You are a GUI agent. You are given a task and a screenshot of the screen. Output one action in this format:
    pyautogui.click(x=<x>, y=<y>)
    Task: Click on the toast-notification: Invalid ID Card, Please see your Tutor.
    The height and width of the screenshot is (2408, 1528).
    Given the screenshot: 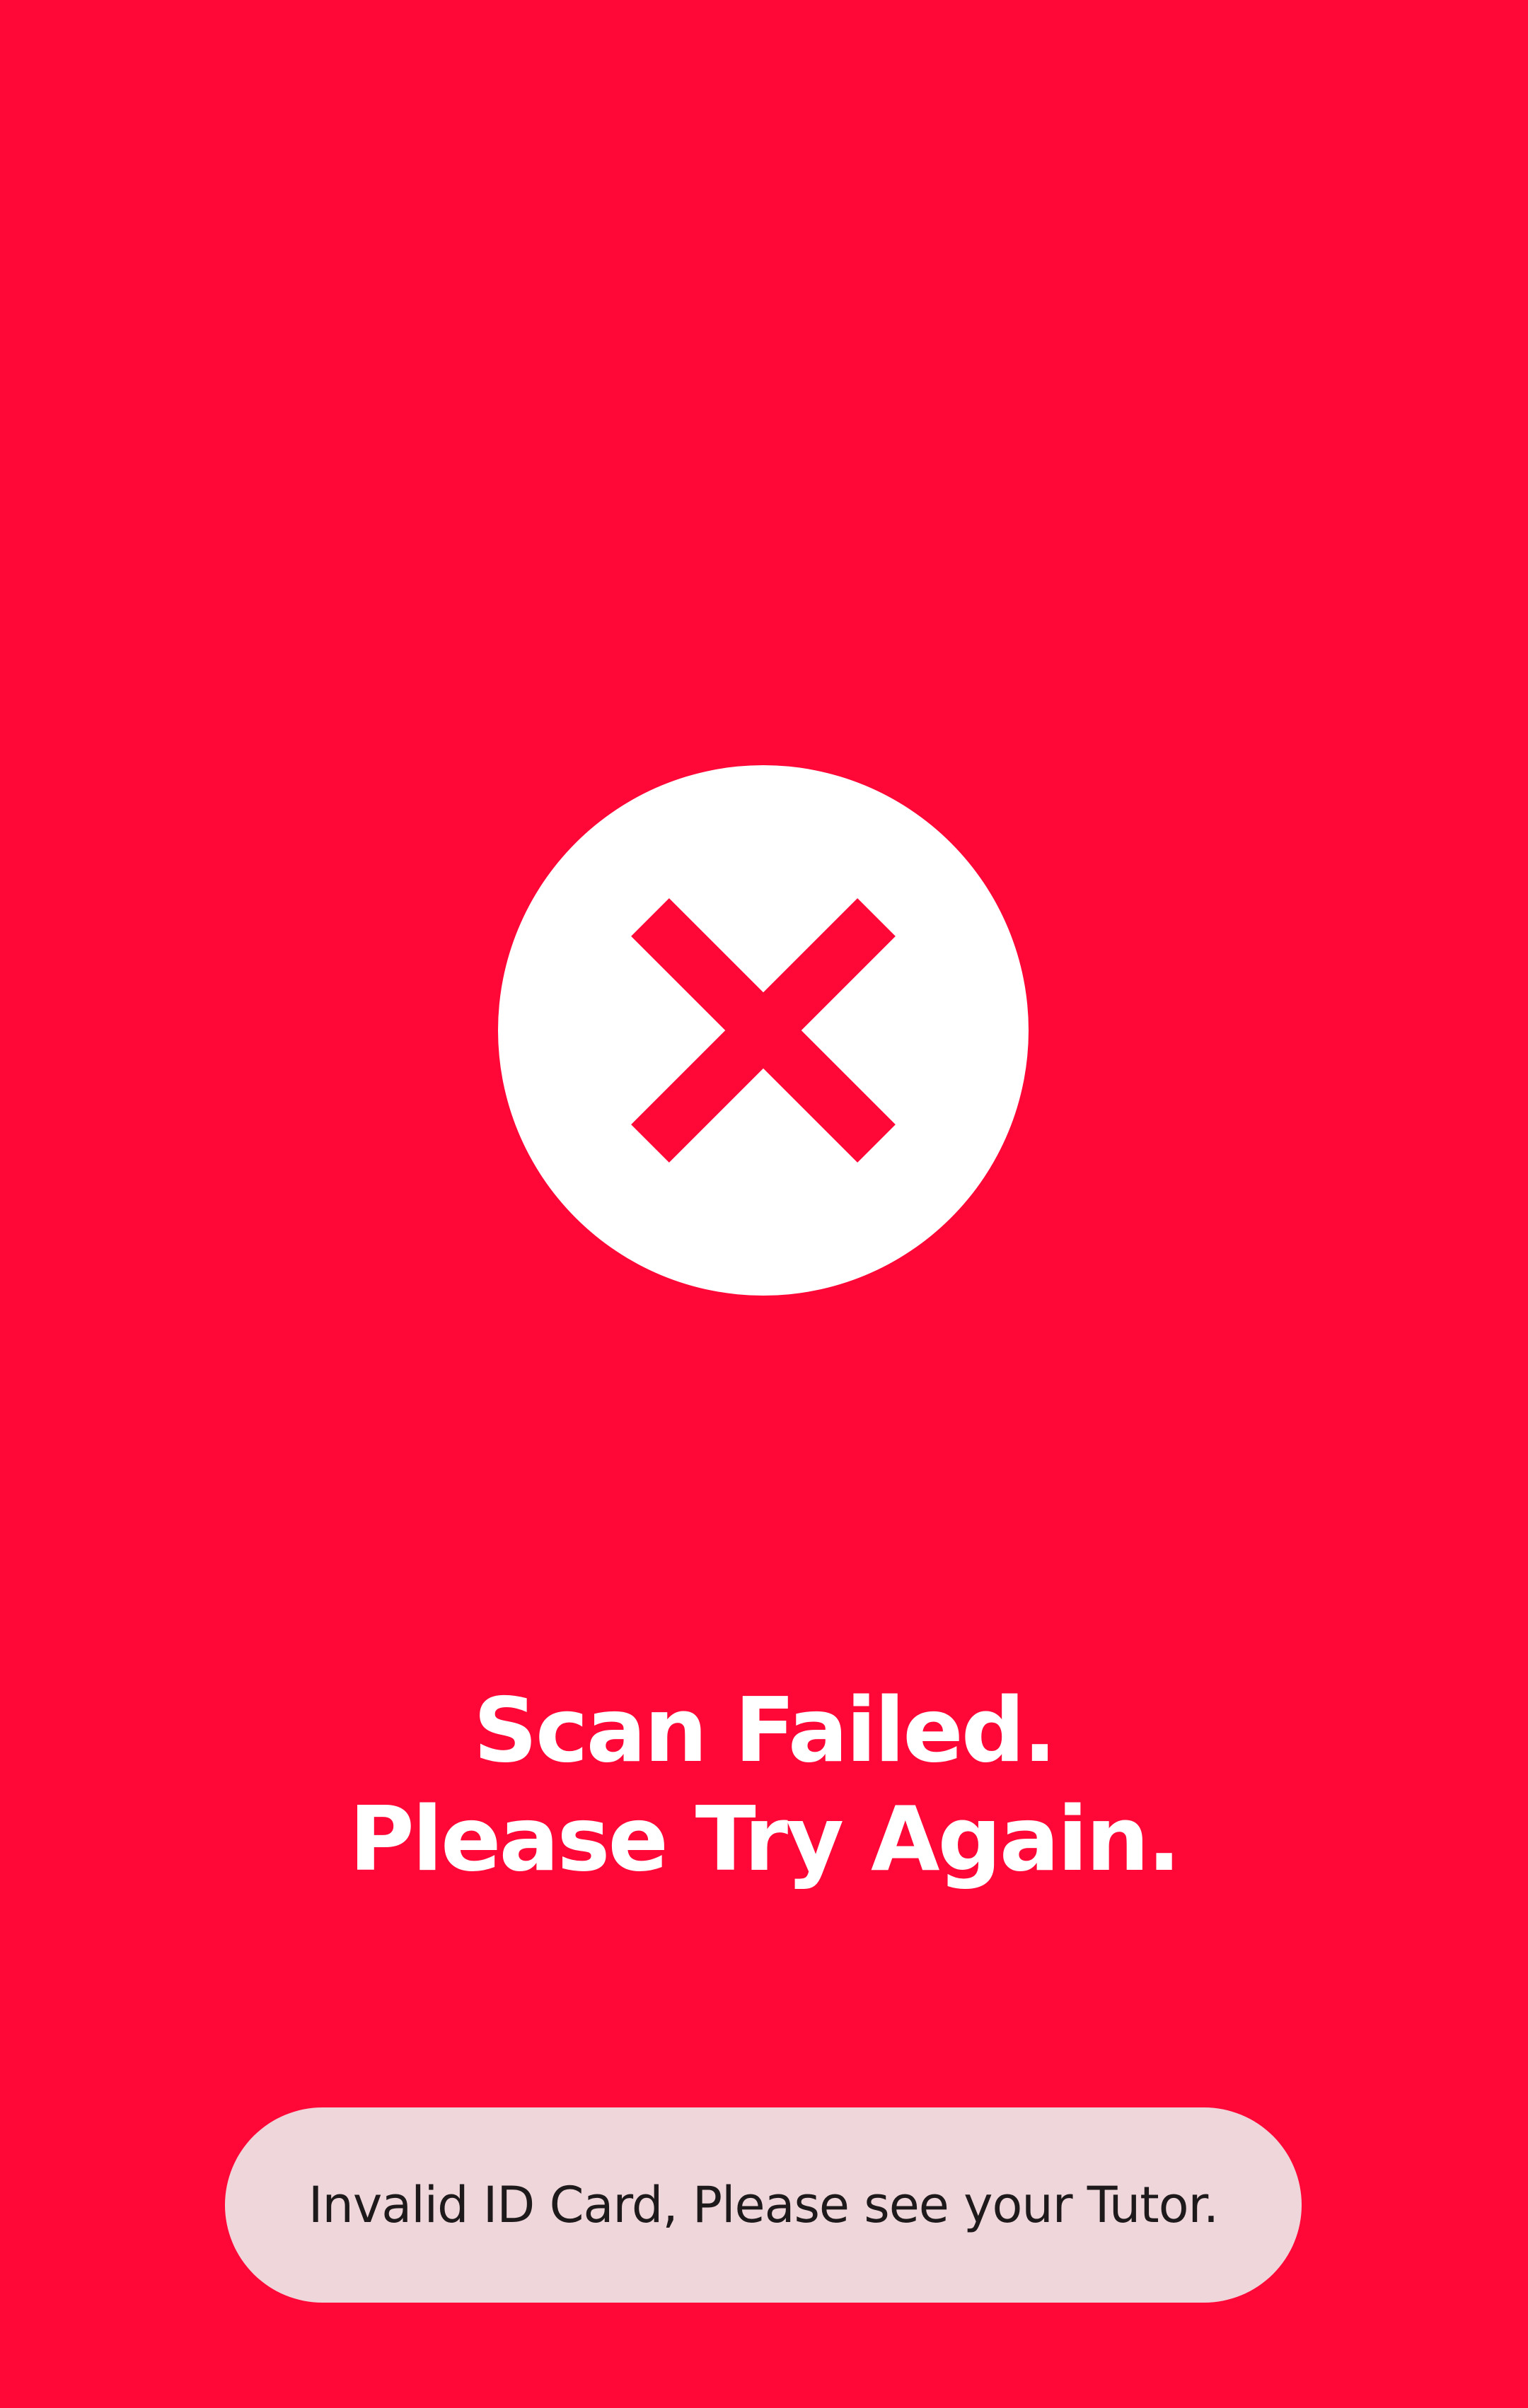 What is the action you would take?
    pyautogui.click(x=763, y=2205)
    